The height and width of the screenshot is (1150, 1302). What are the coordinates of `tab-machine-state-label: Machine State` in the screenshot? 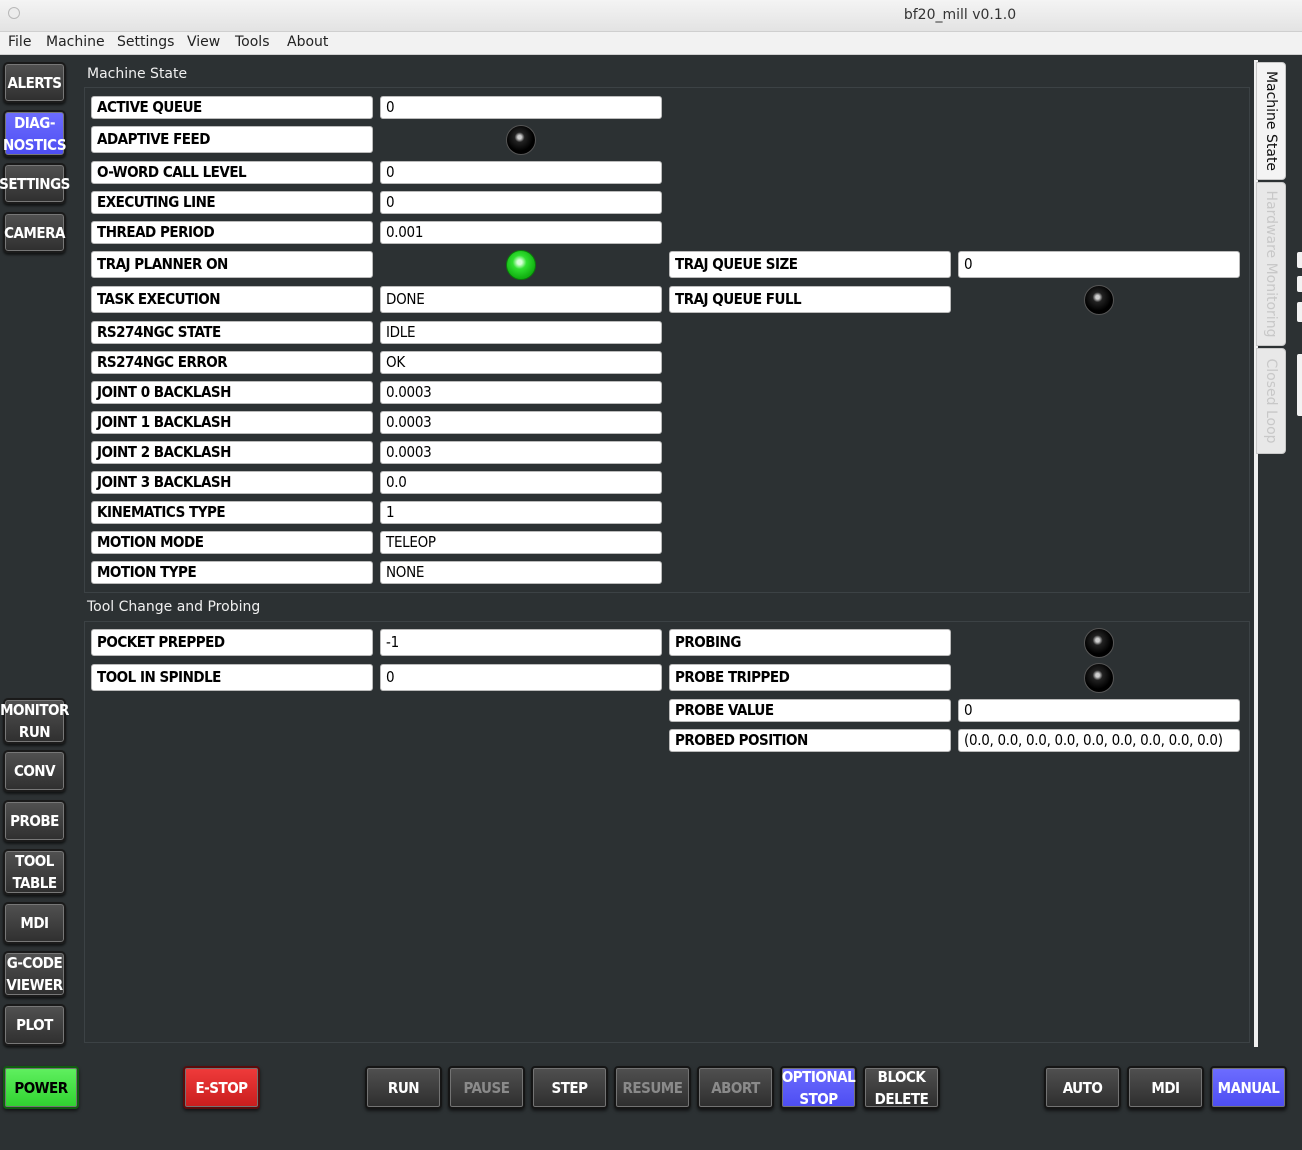 It's located at (1271, 121).